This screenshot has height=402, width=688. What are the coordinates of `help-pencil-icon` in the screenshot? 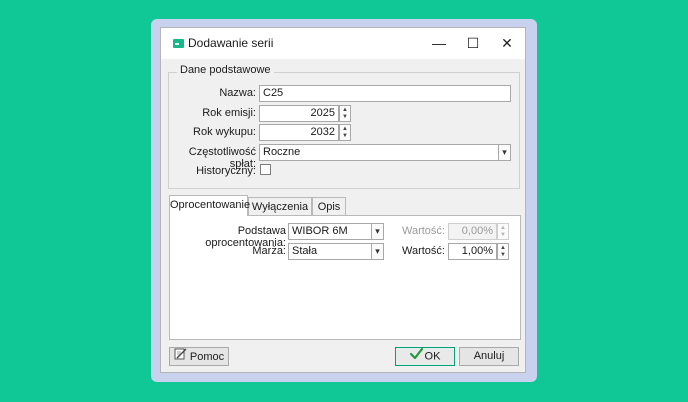 It's located at (181, 357).